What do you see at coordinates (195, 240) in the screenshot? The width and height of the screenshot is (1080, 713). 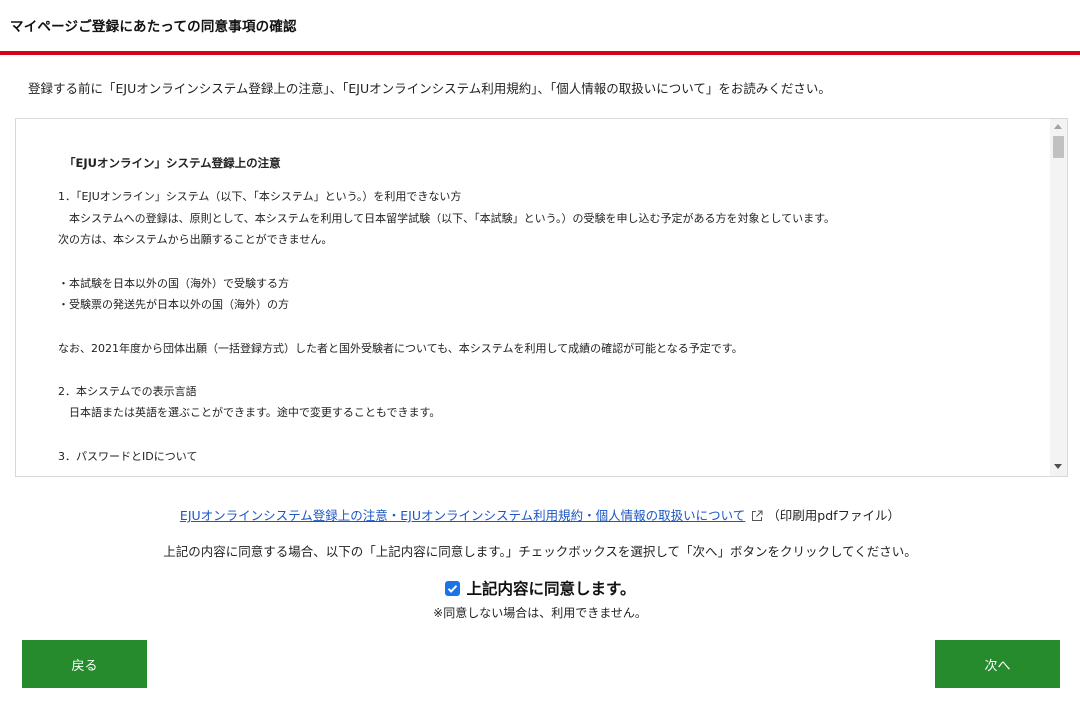 I see `terms-line: 次の方は、本システムから出願することができません。` at bounding box center [195, 240].